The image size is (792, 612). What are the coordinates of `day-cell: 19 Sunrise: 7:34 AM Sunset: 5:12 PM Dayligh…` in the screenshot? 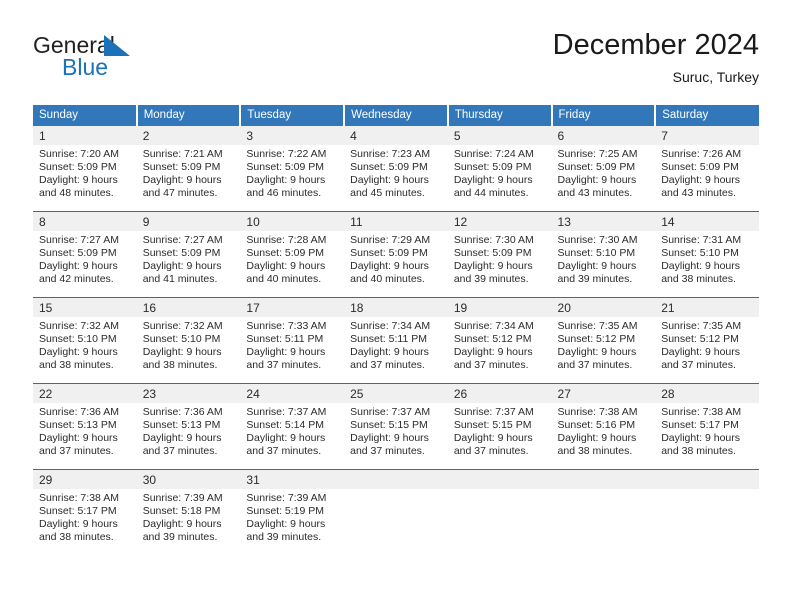 It's located at (499, 340).